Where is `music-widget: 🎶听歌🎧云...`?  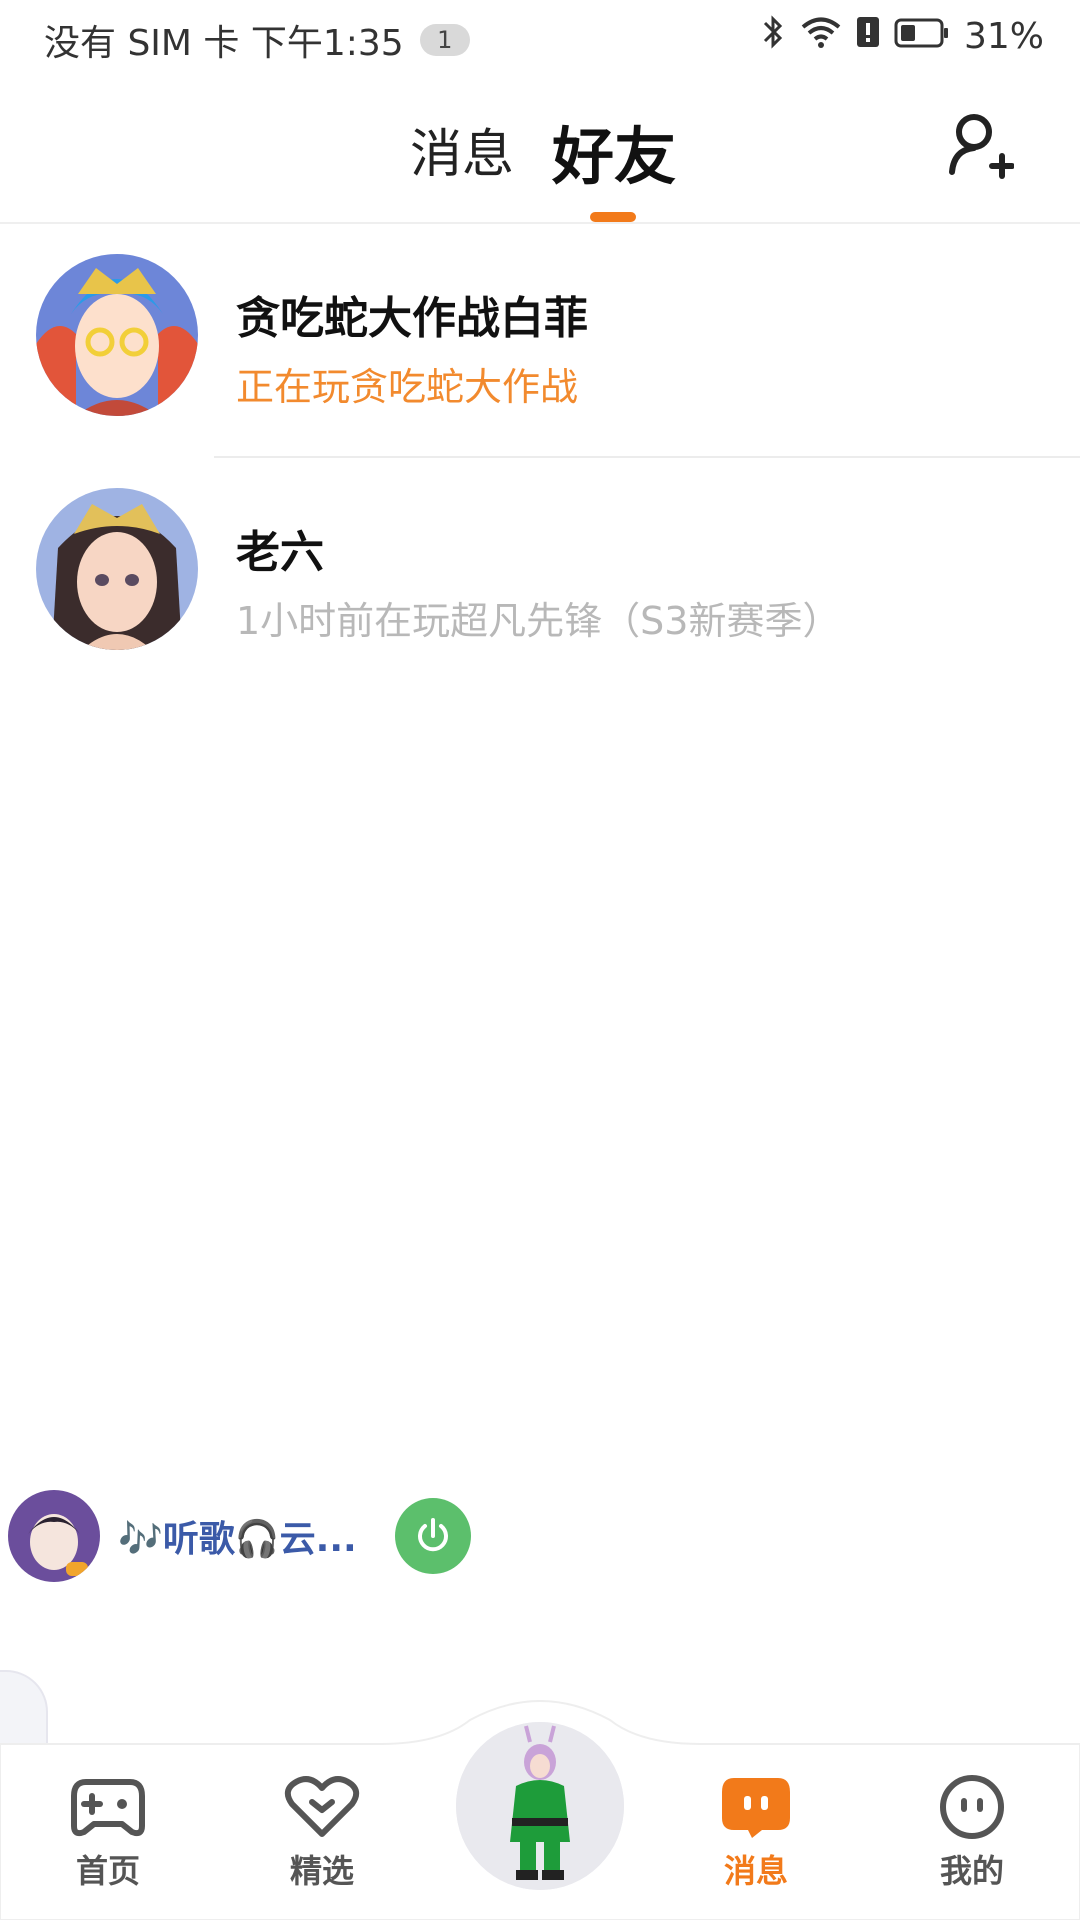 music-widget: 🎶听歌🎧云... is located at coordinates (239, 1536).